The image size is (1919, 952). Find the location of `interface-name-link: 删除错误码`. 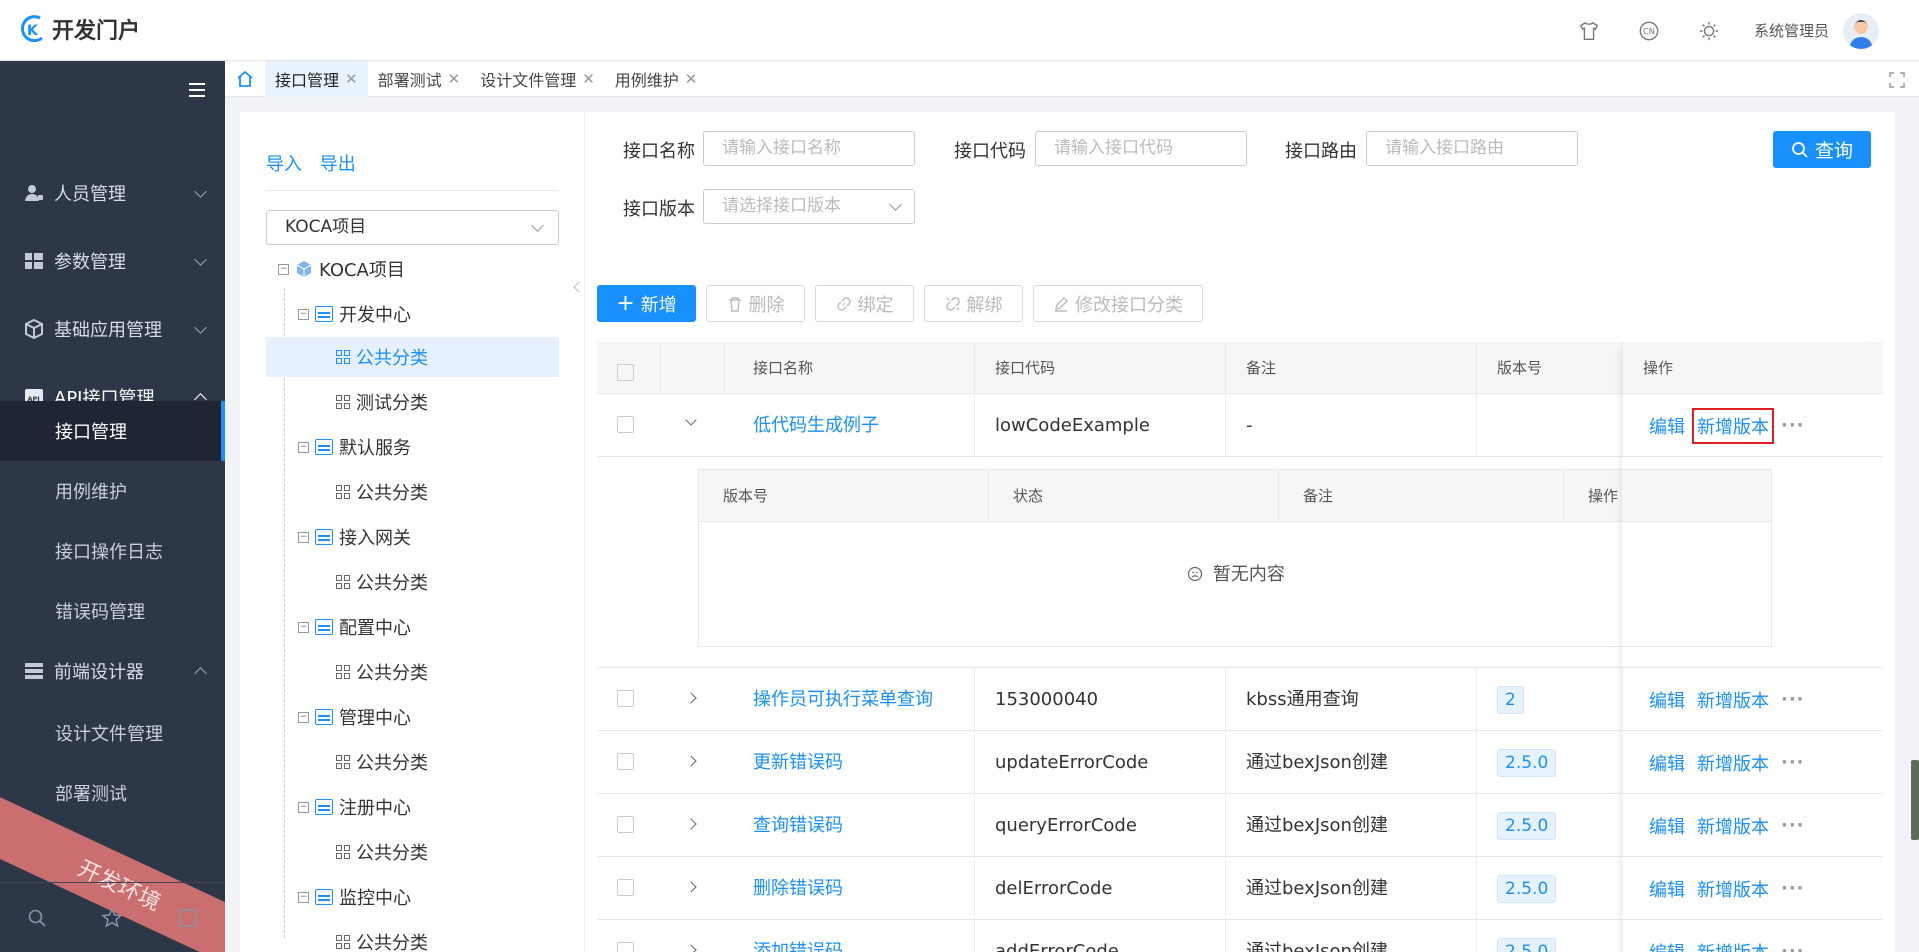

interface-name-link: 删除错误码 is located at coordinates (850, 888).